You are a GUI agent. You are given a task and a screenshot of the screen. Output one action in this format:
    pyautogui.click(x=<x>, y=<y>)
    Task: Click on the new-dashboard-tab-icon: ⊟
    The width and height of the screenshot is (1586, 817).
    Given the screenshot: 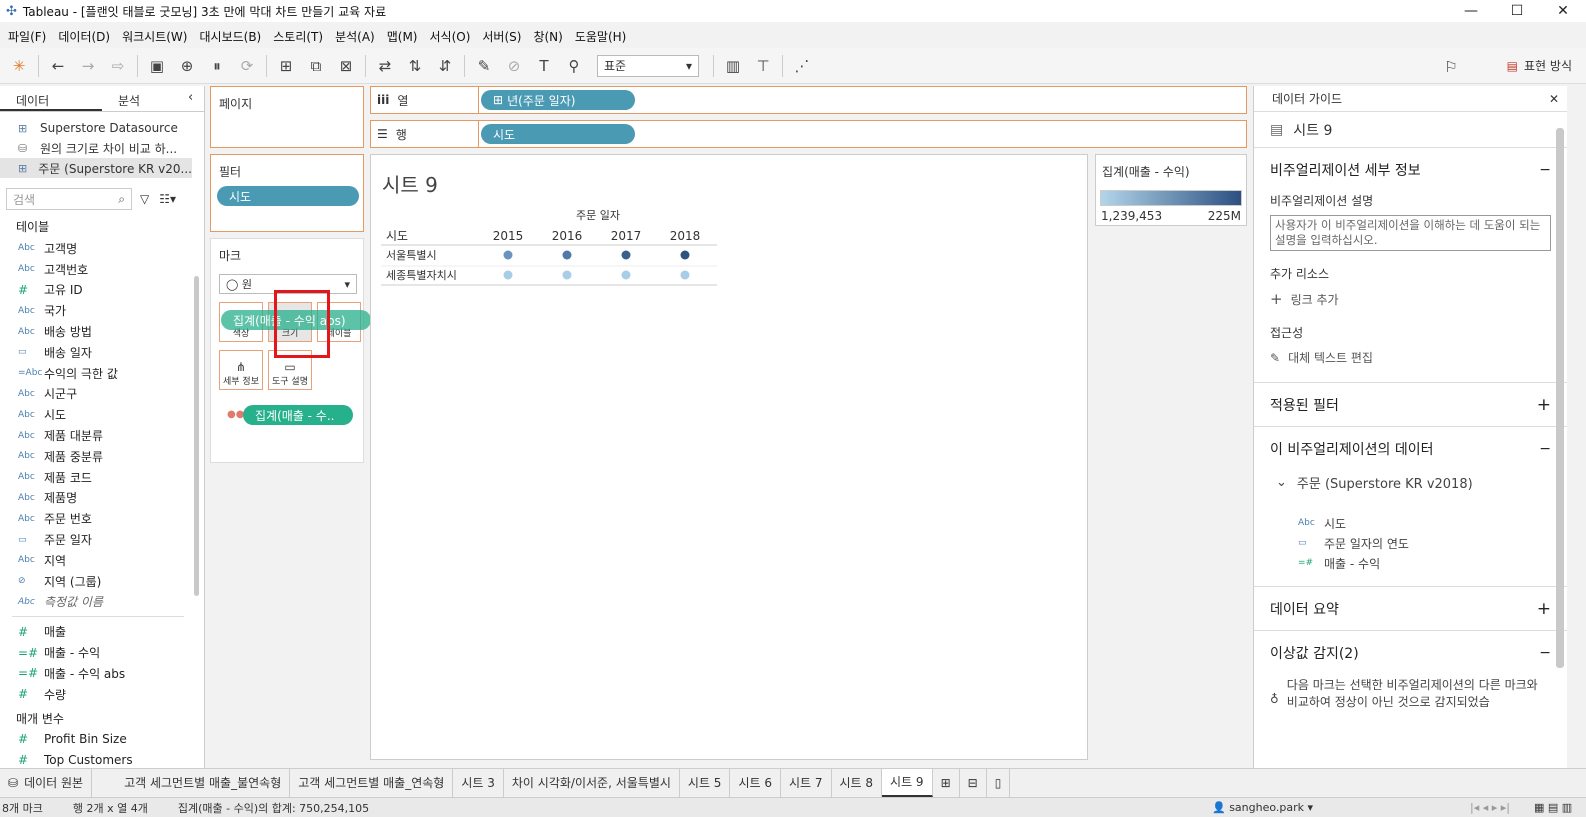 What is the action you would take?
    pyautogui.click(x=973, y=782)
    